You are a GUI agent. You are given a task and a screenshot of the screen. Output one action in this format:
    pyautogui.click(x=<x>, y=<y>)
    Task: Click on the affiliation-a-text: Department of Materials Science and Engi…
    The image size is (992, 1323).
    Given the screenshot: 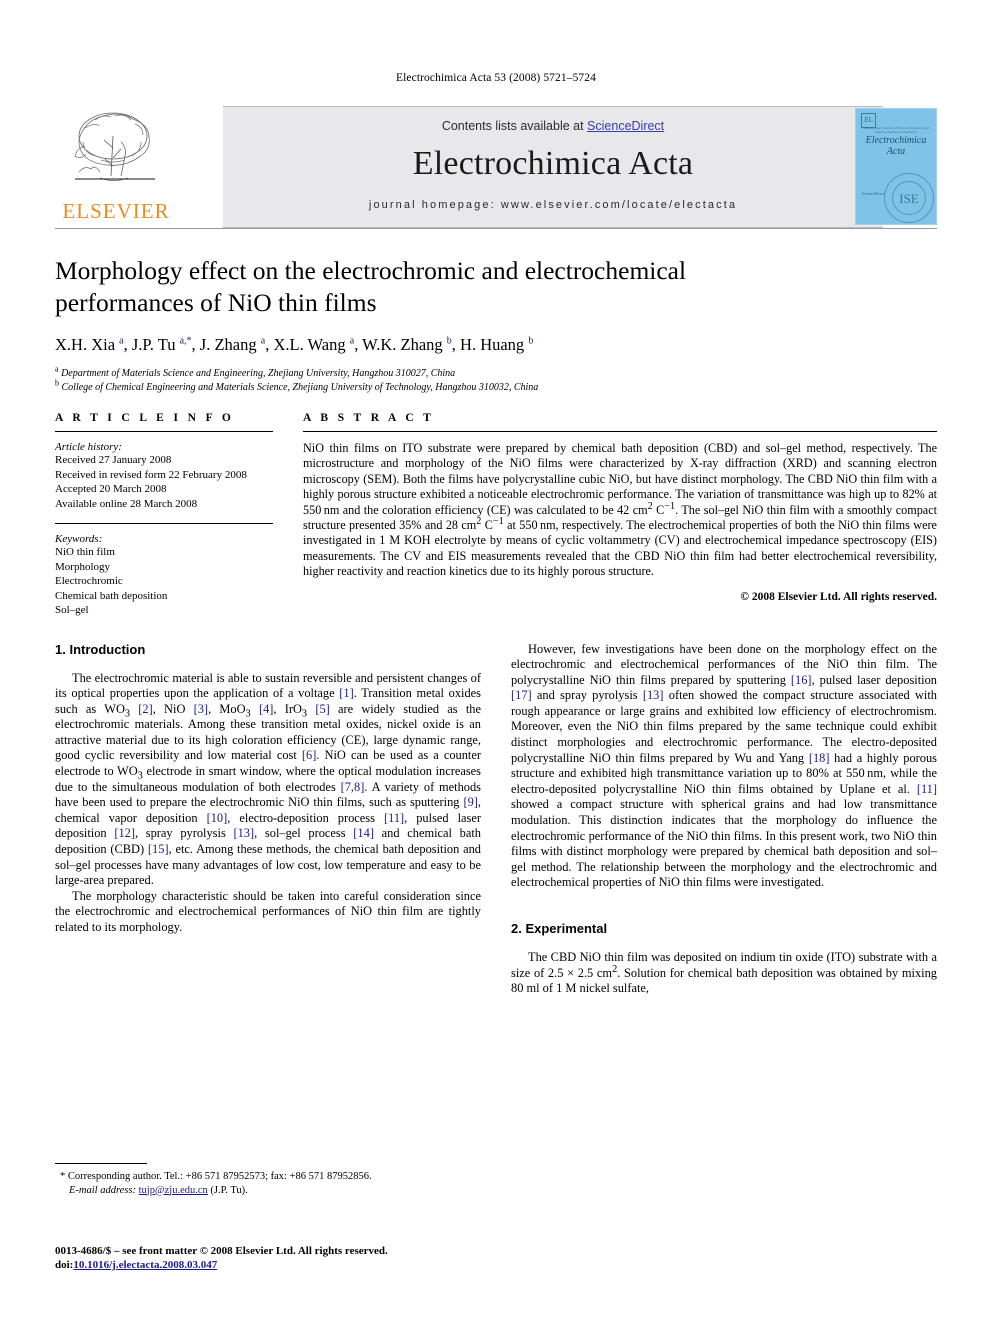 What is the action you would take?
    pyautogui.click(x=258, y=373)
    